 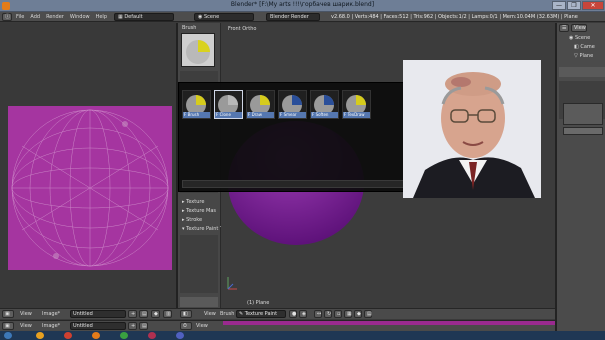 I want to click on menu-file: File, so click(x=20, y=17).